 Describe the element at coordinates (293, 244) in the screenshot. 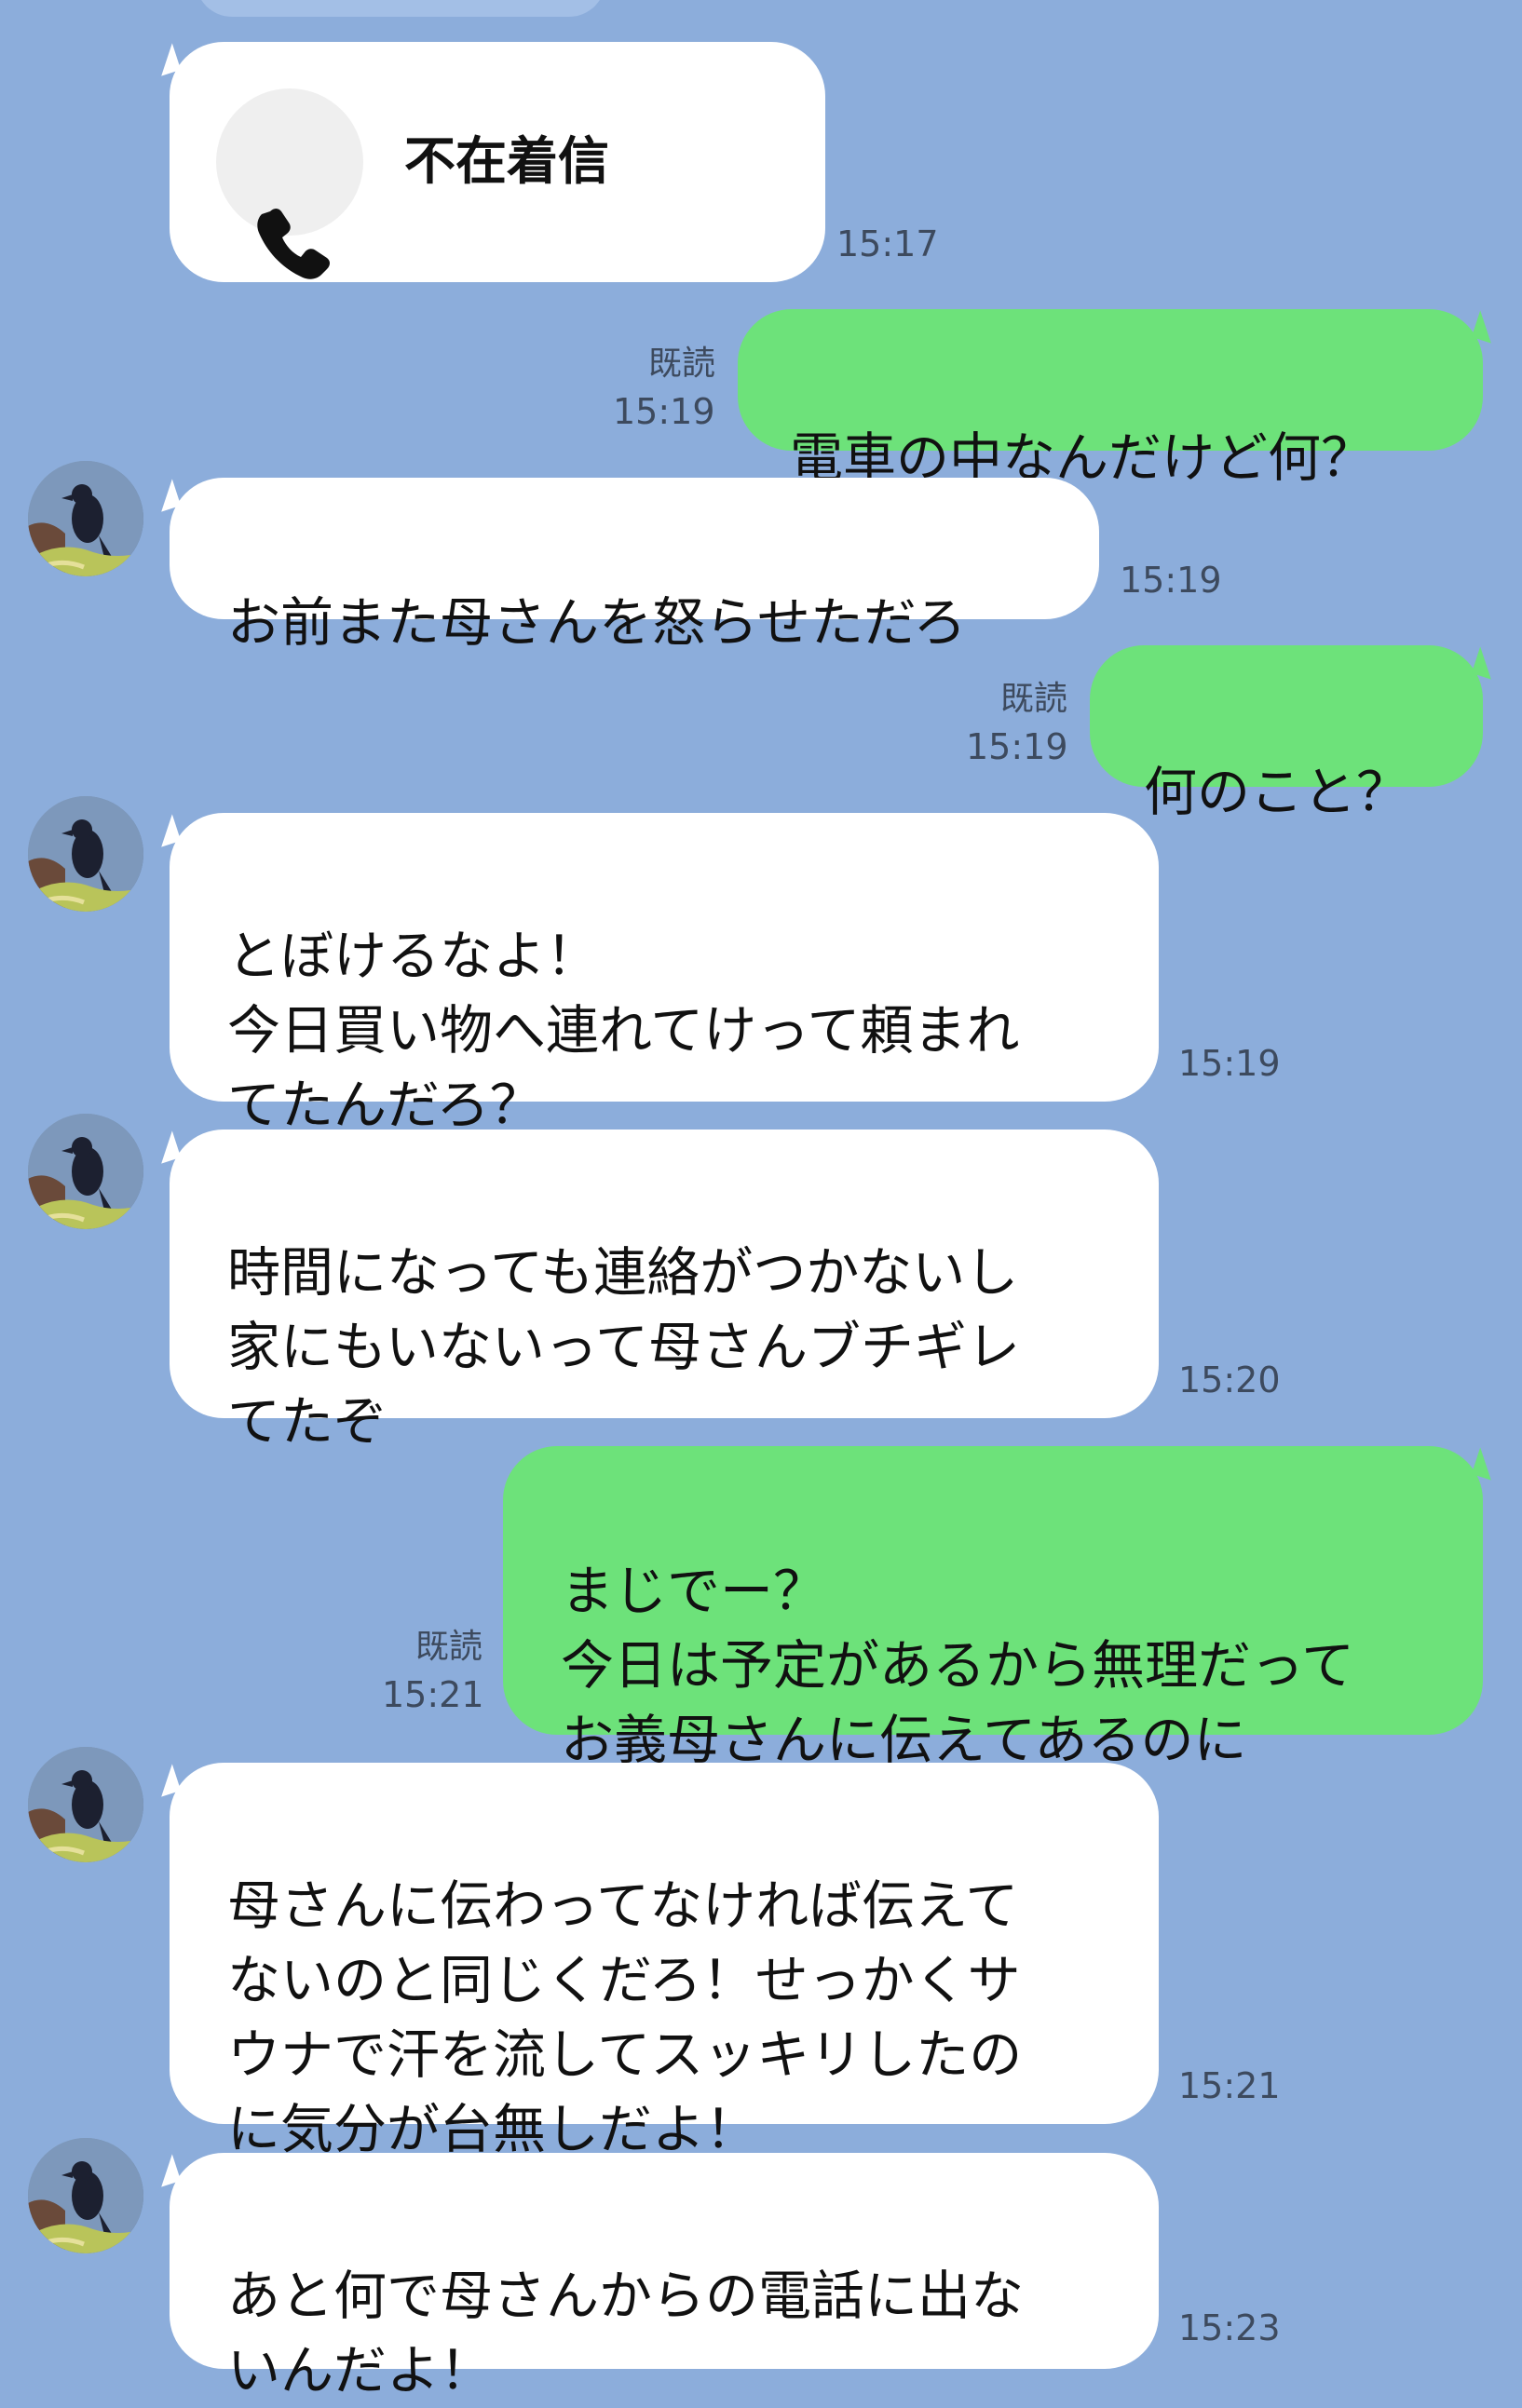

I see `phone-icon` at that location.